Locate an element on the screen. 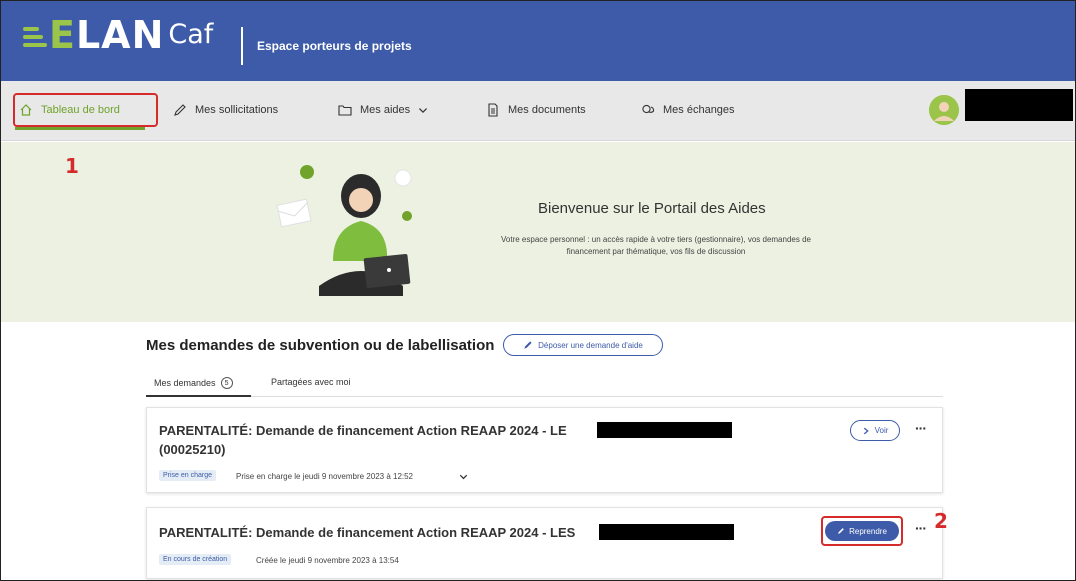 Image resolution: width=1076 pixels, height=581 pixels. nav-item-mes-sollicitations: Mes sollicitations is located at coordinates (225, 110).